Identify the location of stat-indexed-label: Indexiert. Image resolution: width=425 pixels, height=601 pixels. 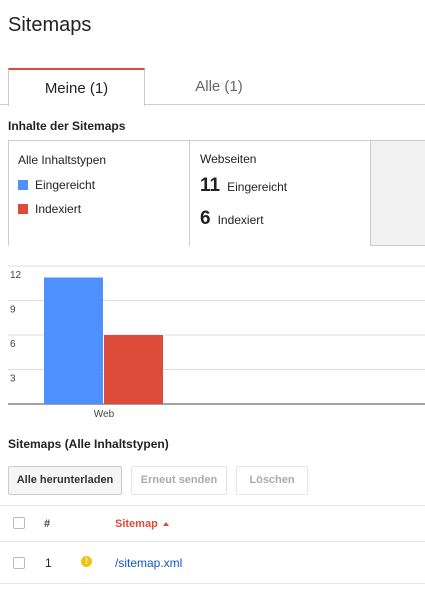
(240, 220).